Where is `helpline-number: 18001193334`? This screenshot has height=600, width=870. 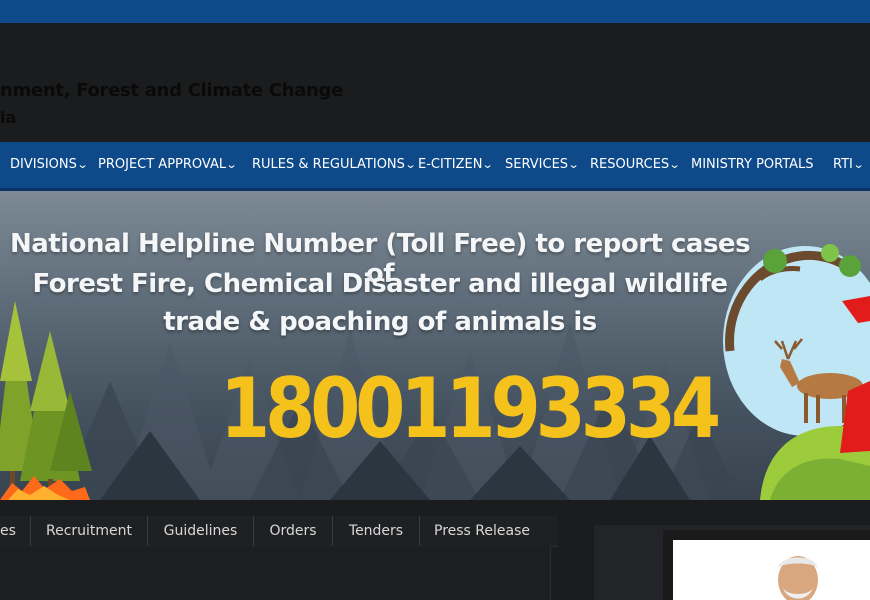 helpline-number: 18001193334 is located at coordinates (470, 408).